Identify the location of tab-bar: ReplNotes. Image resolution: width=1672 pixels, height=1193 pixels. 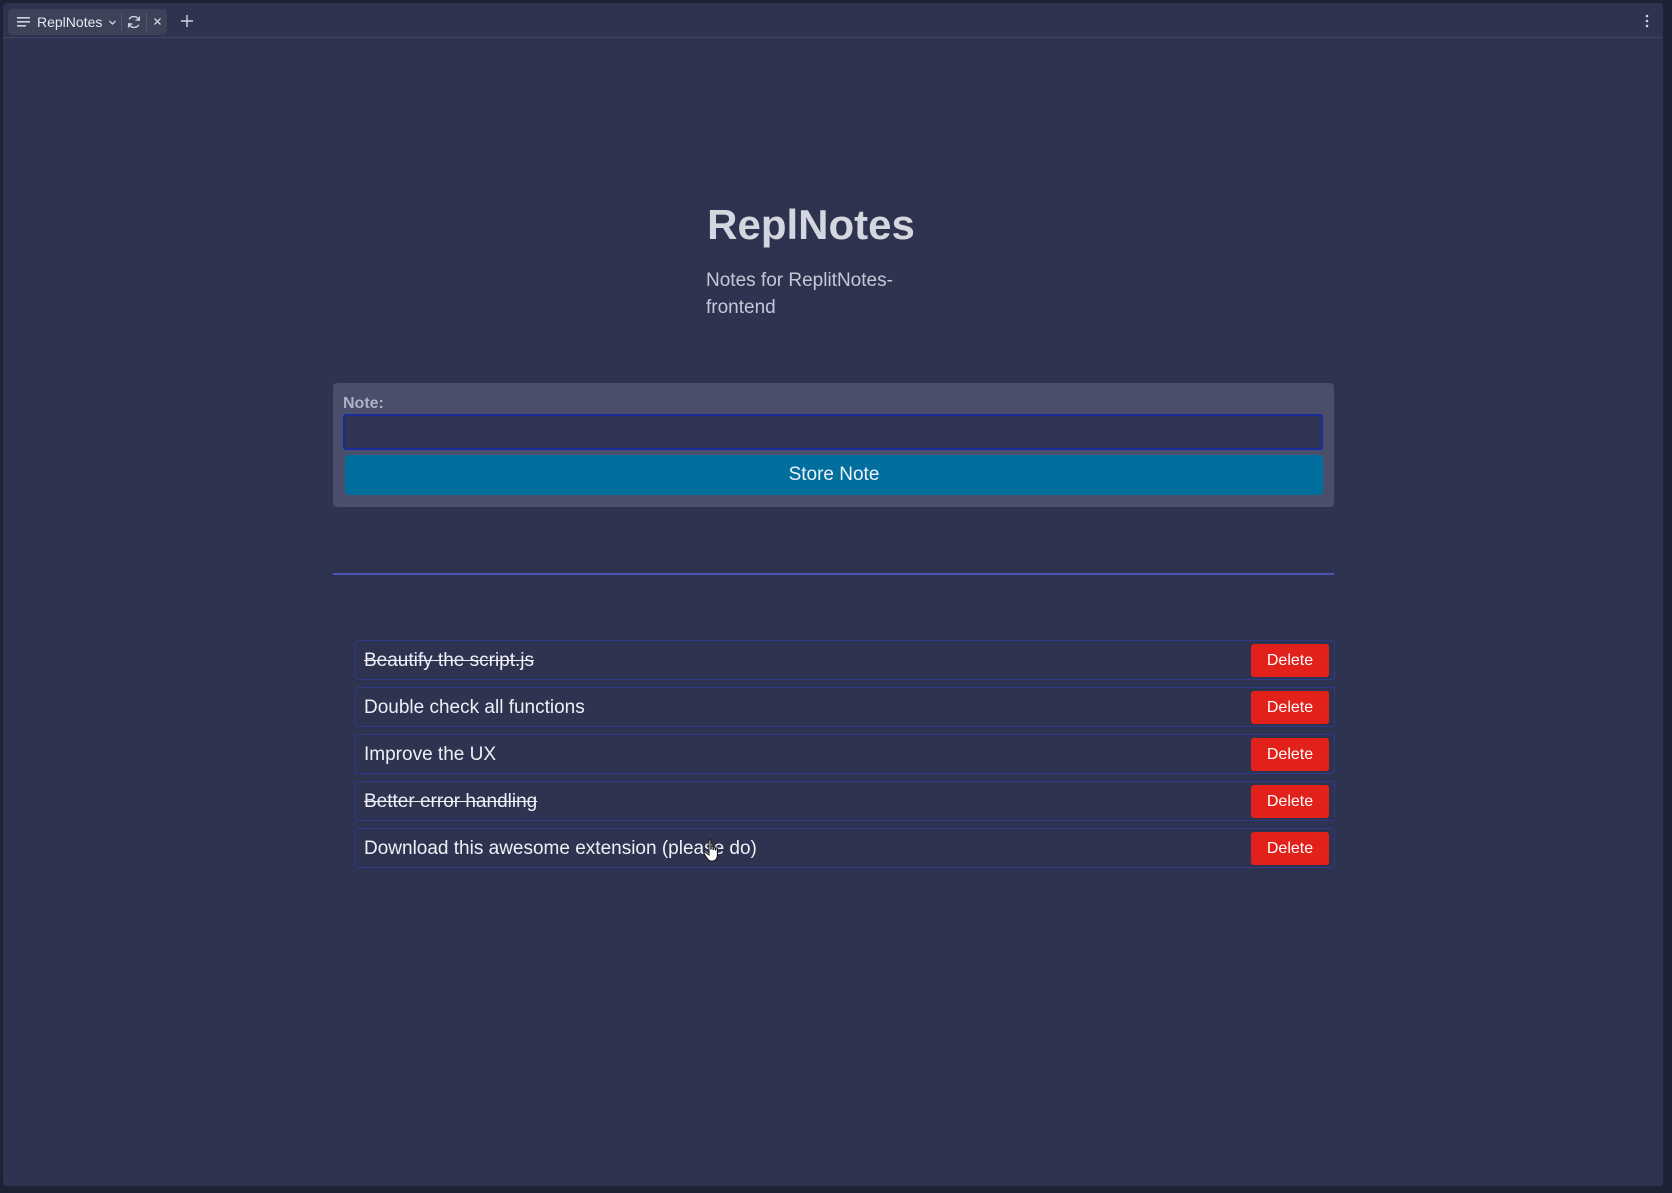
(833, 20).